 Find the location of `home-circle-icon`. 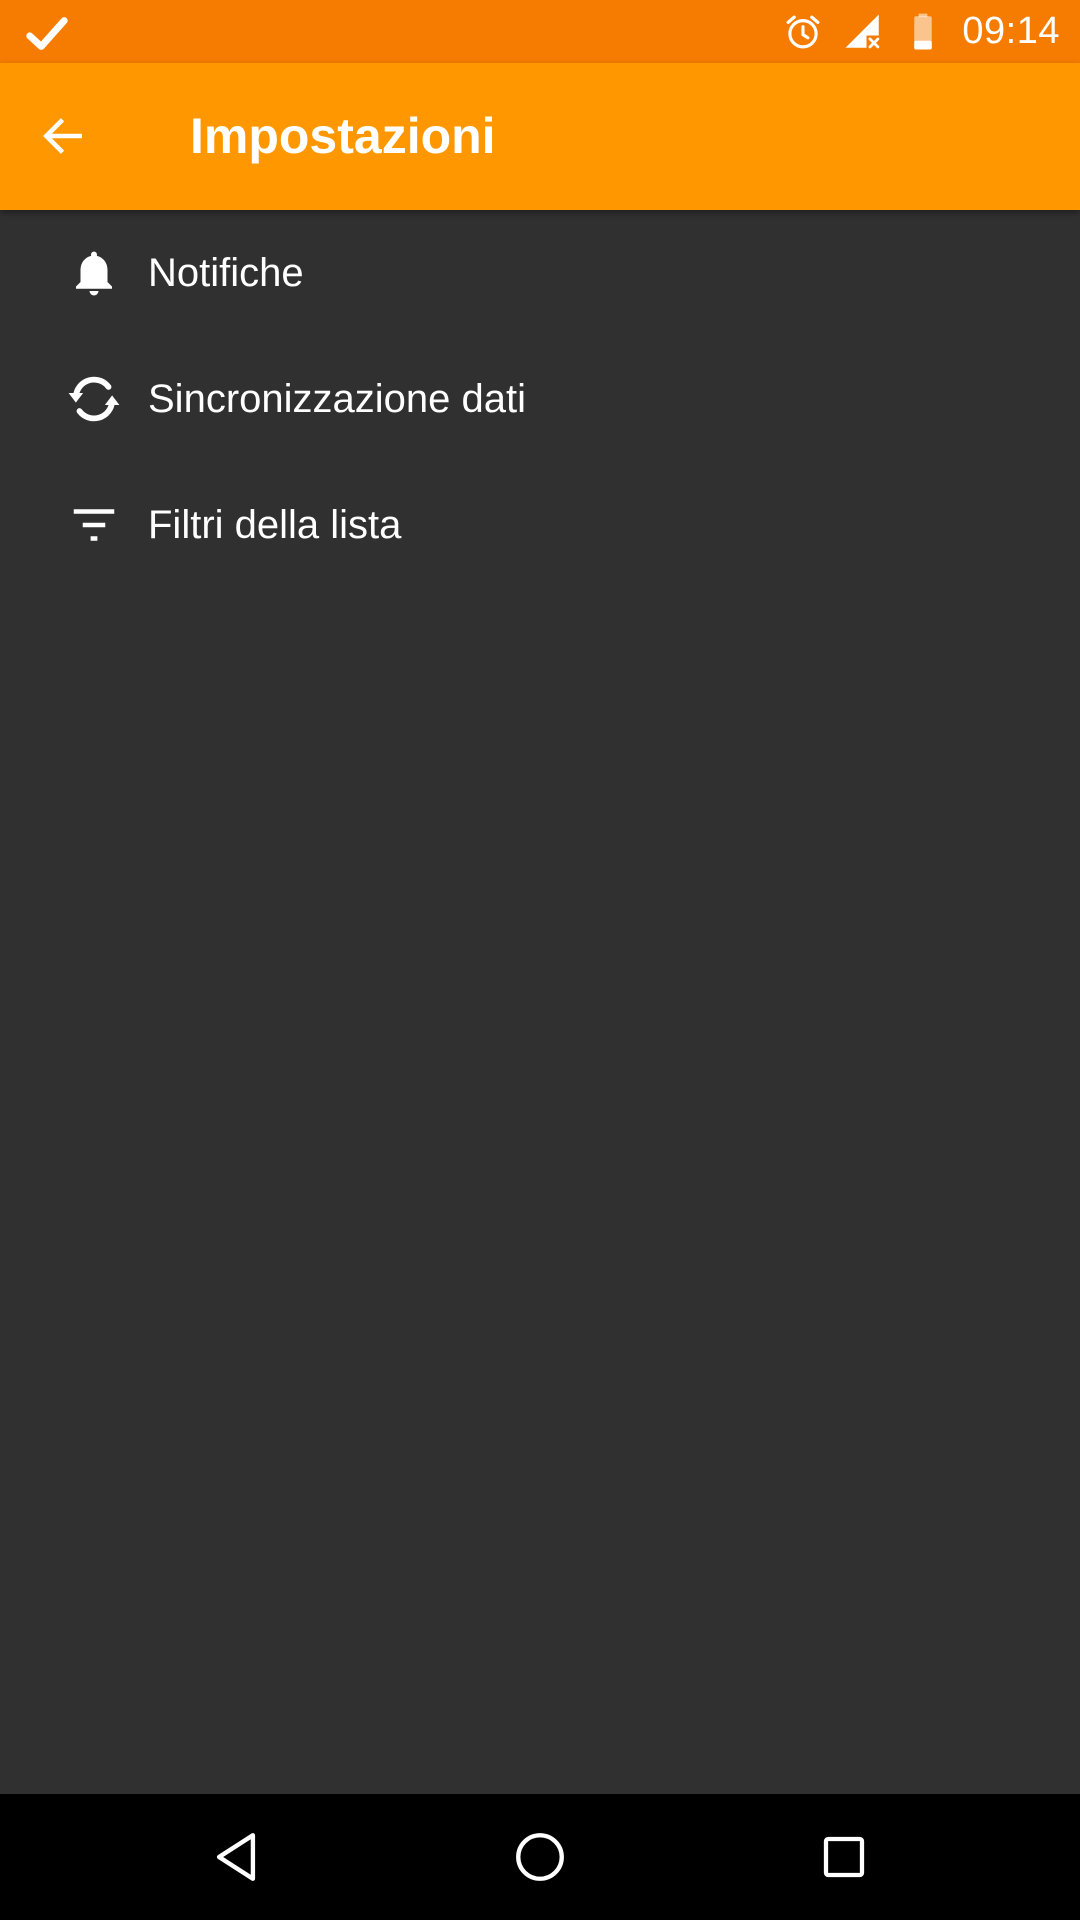

home-circle-icon is located at coordinates (540, 1857).